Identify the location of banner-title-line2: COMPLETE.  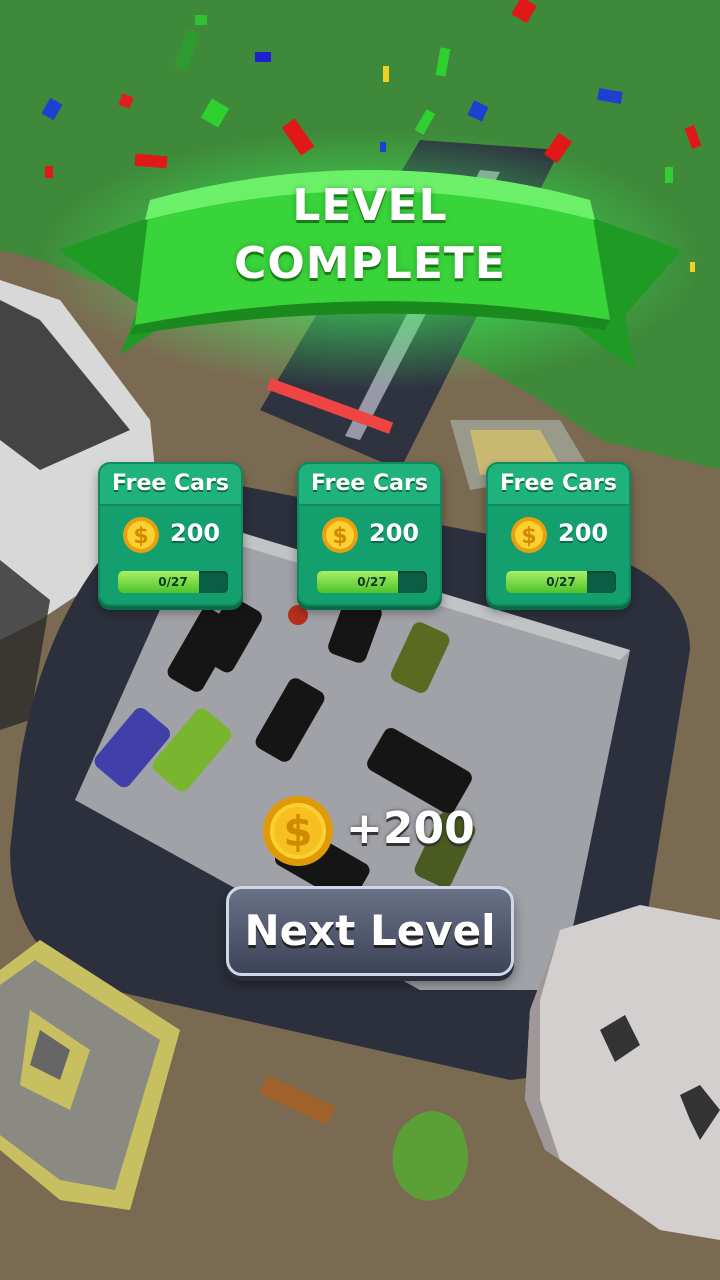
(370, 263).